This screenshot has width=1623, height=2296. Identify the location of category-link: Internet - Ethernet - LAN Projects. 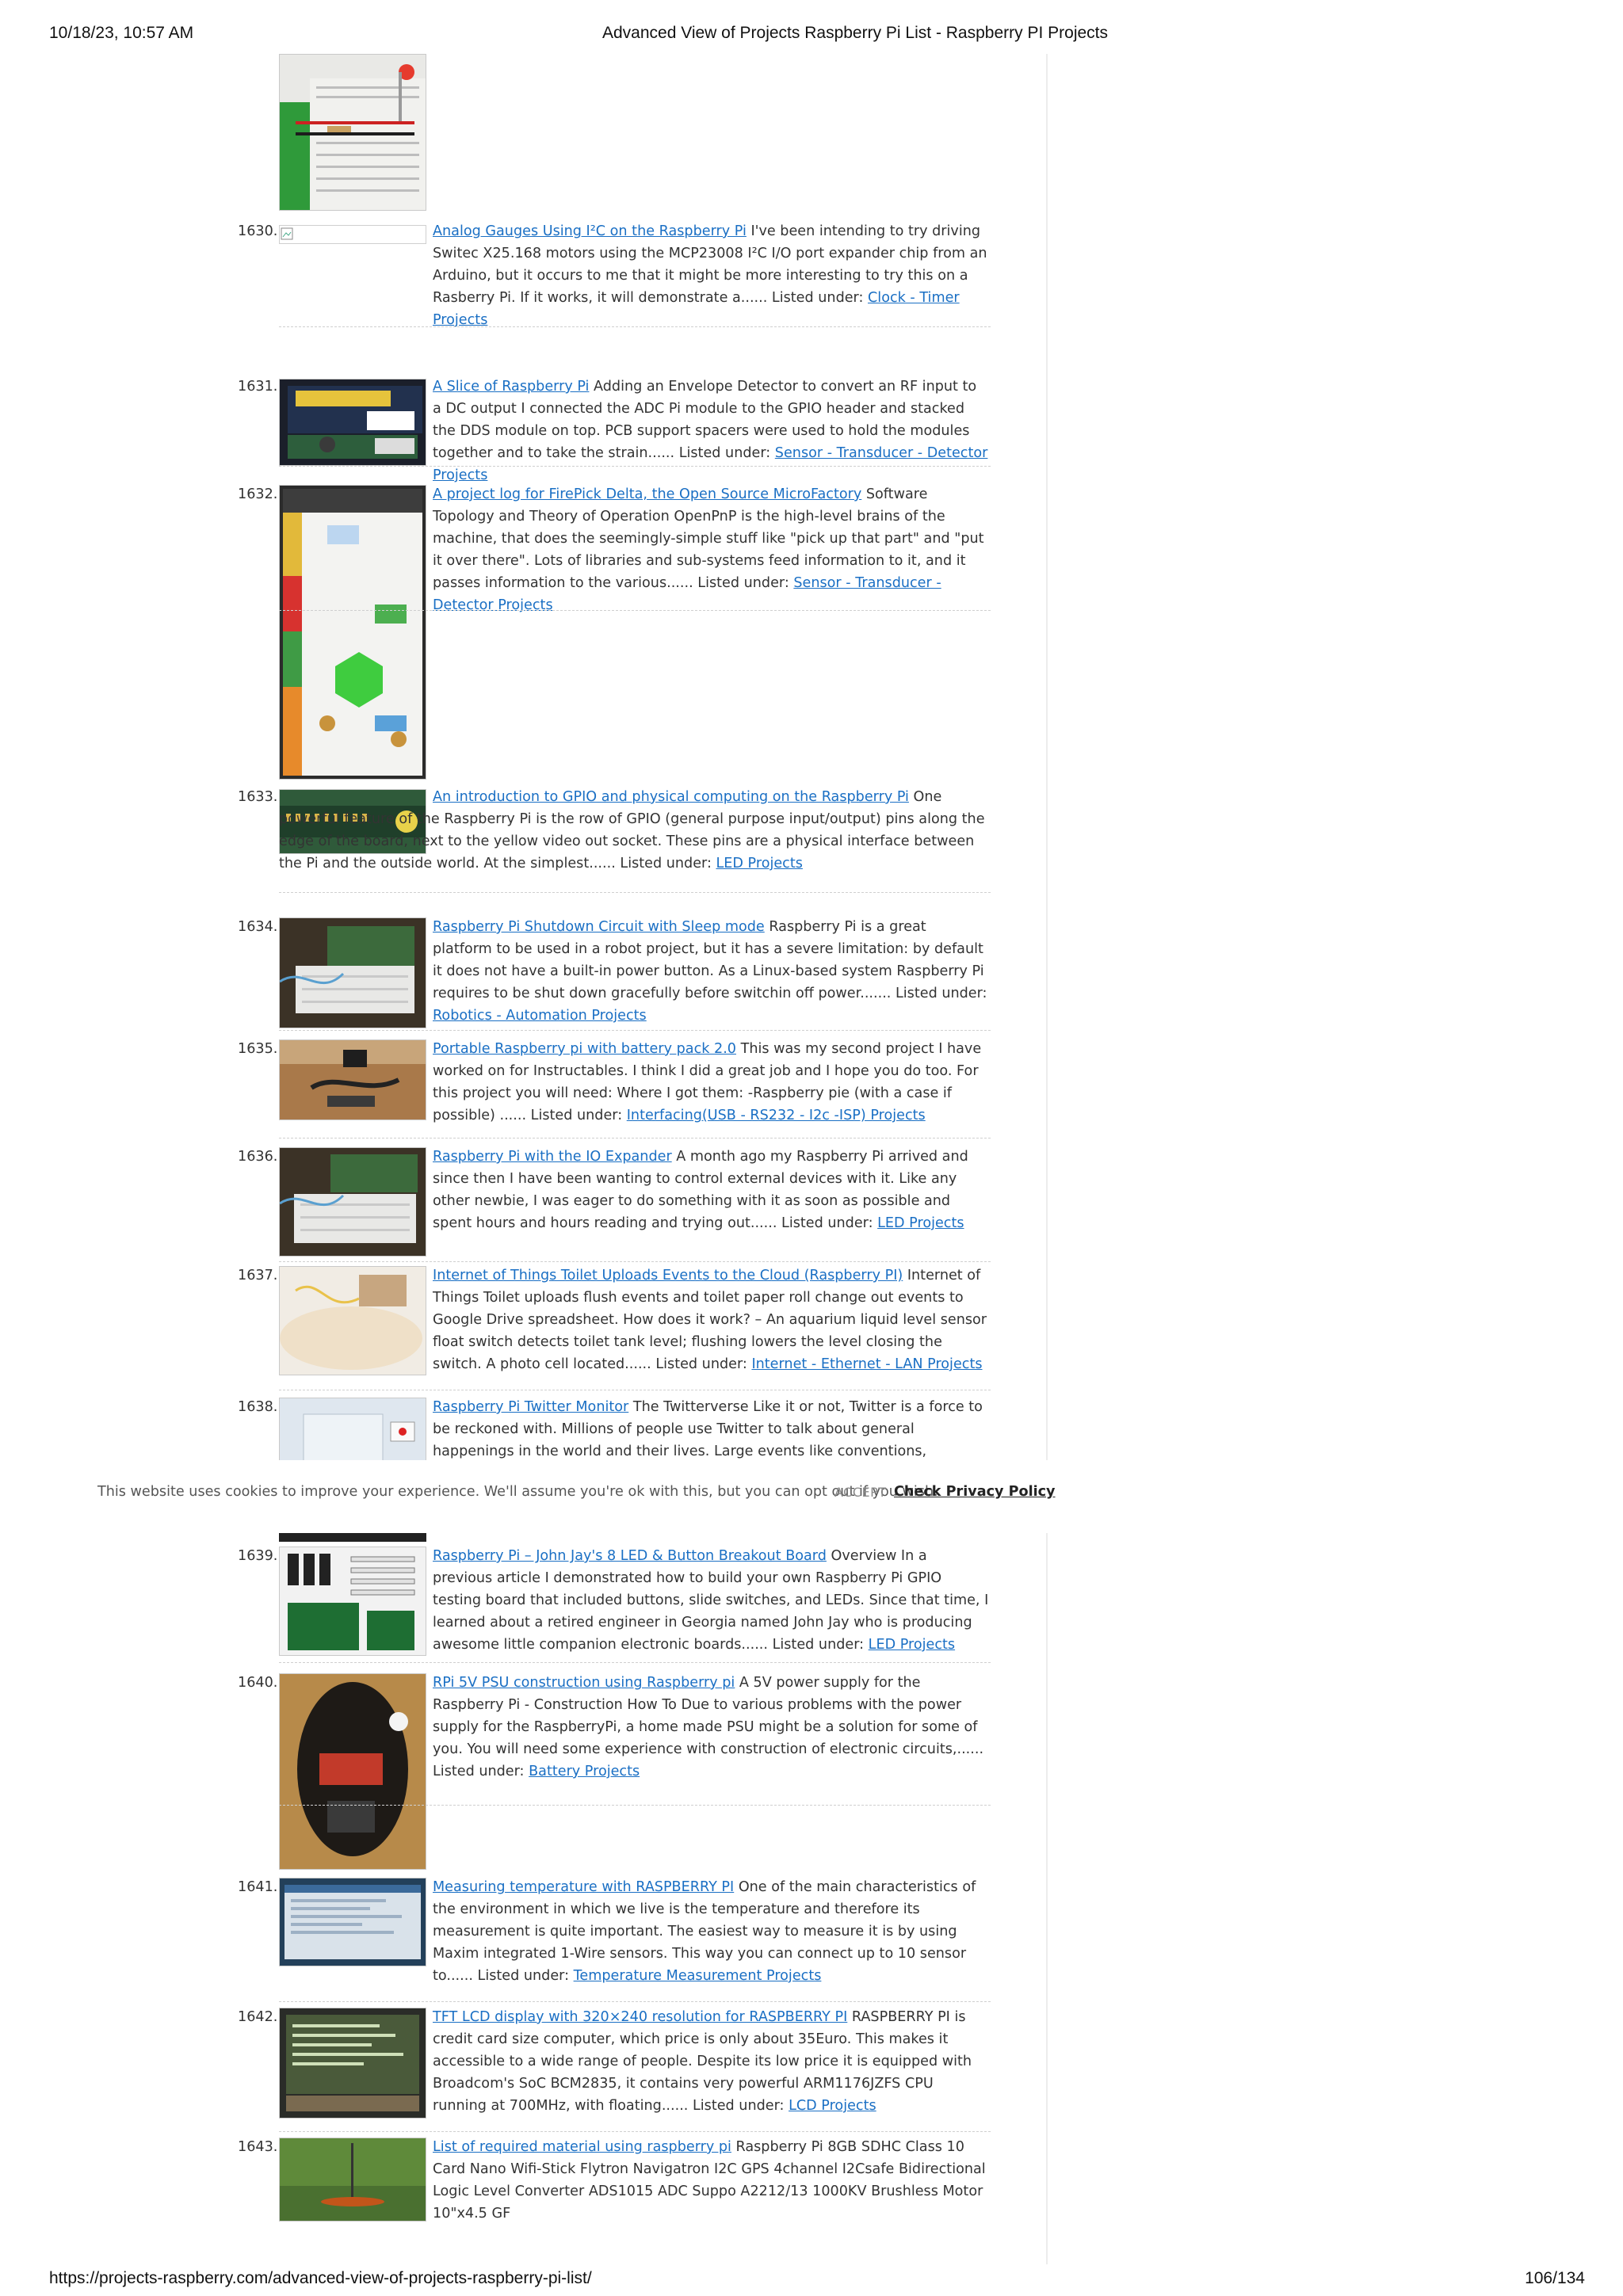
(866, 1364).